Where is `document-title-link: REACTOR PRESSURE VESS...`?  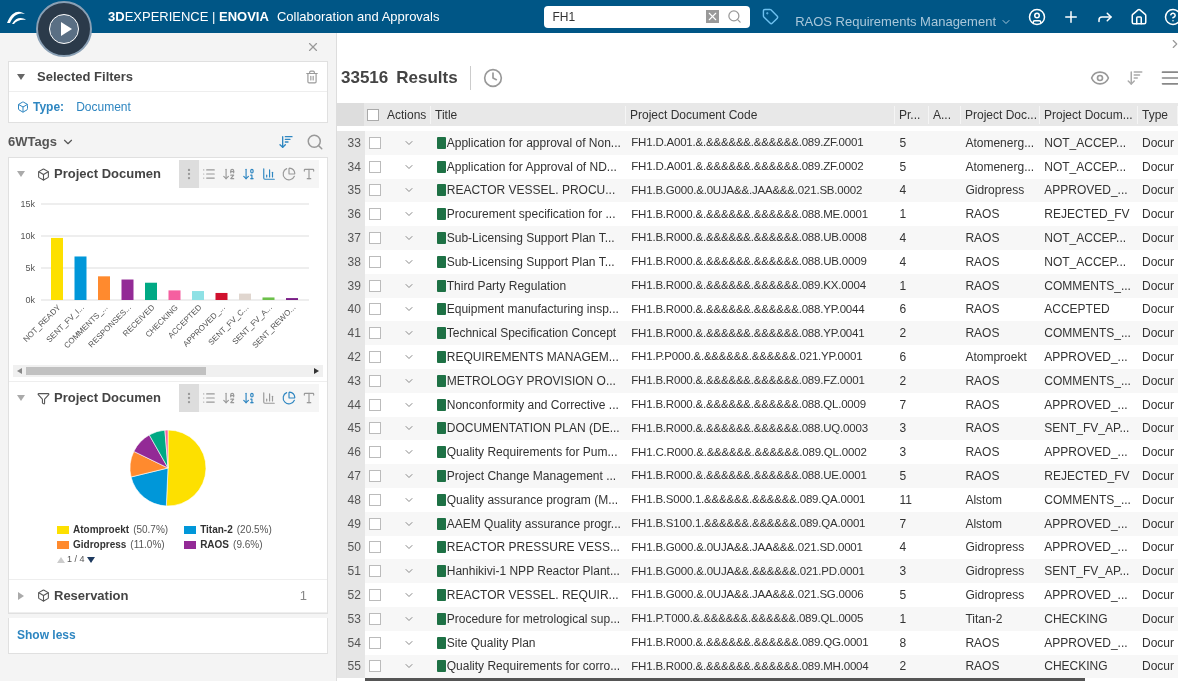 document-title-link: REACTOR PRESSURE VESS... is located at coordinates (533, 547).